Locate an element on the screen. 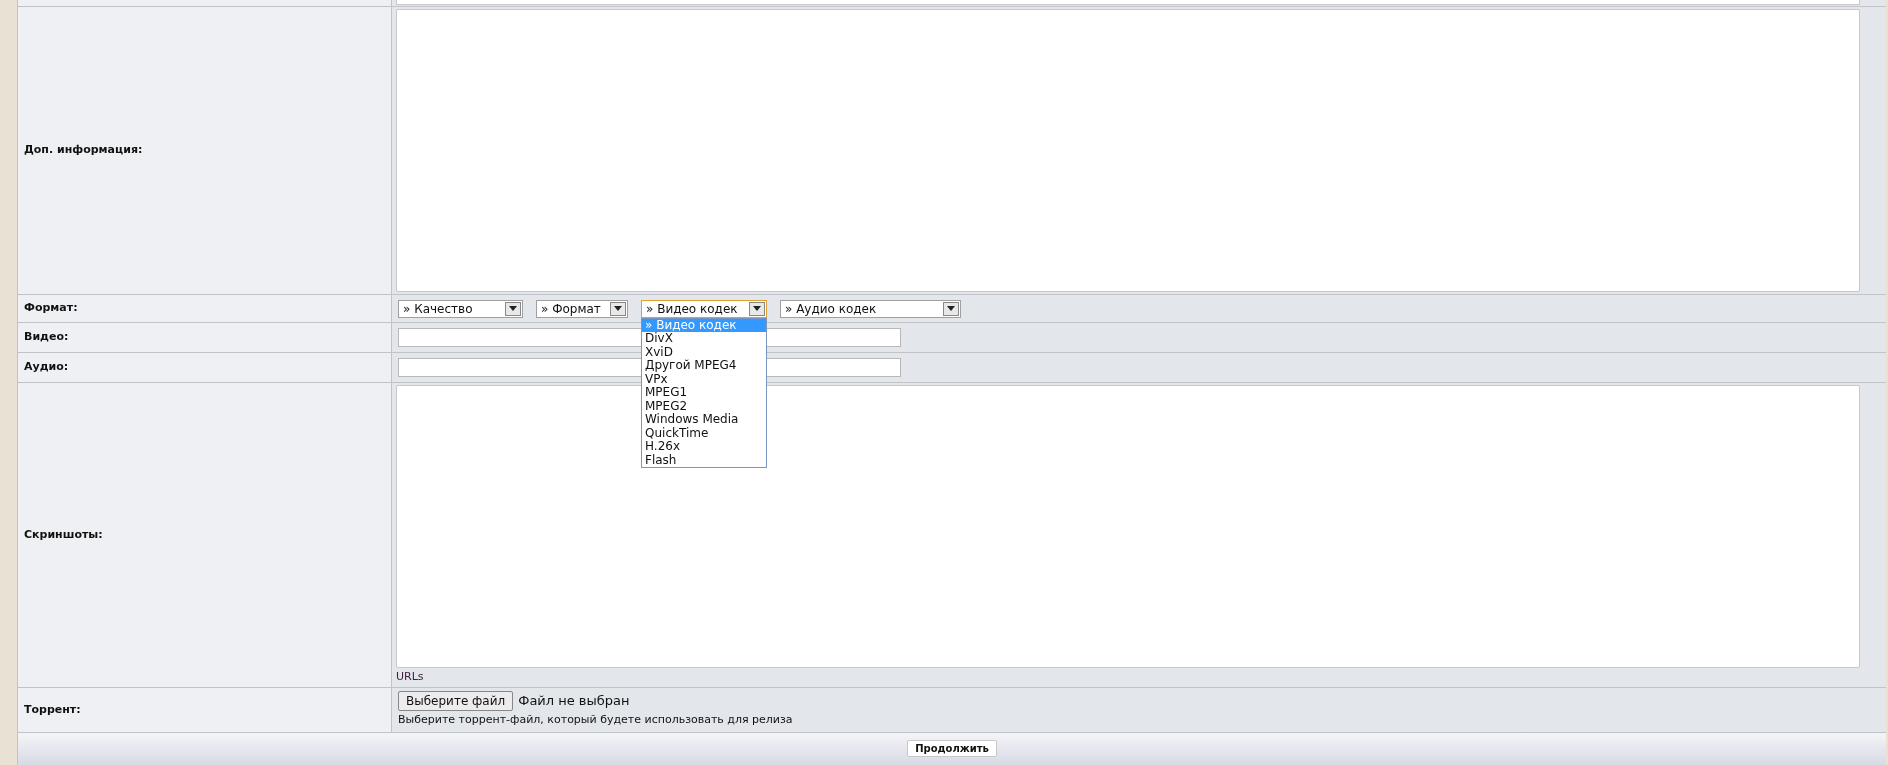  file-status-text: Файл не выбран is located at coordinates (574, 701).